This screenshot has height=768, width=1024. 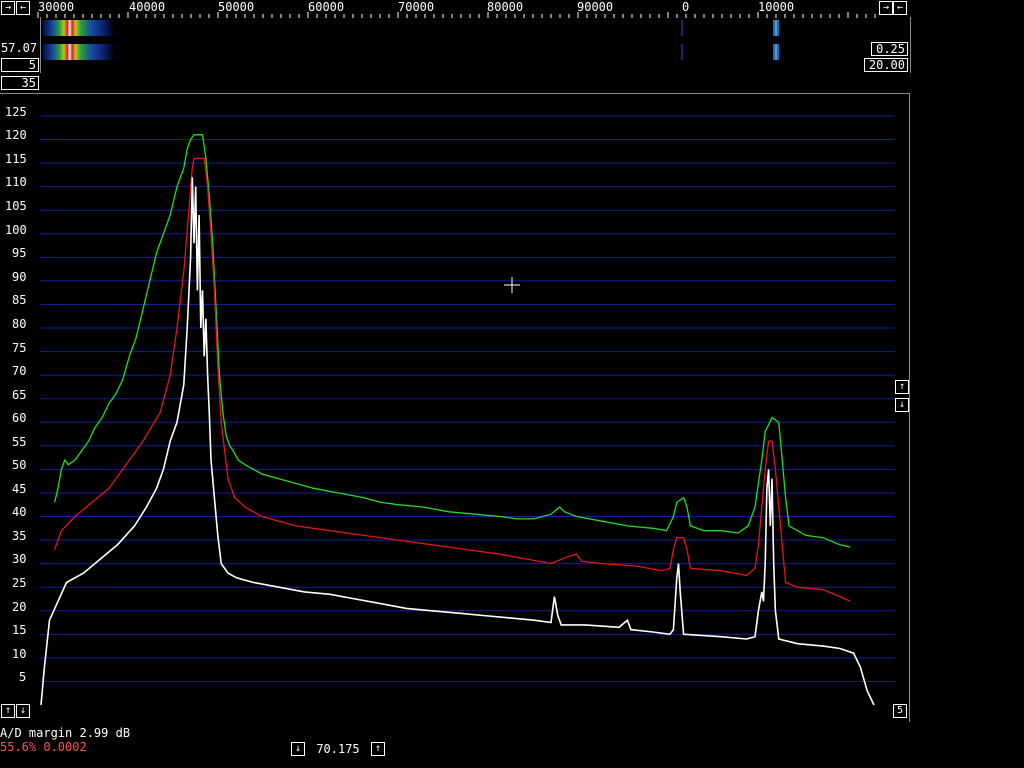 What do you see at coordinates (19, 324) in the screenshot?
I see `y-label-80: 80` at bounding box center [19, 324].